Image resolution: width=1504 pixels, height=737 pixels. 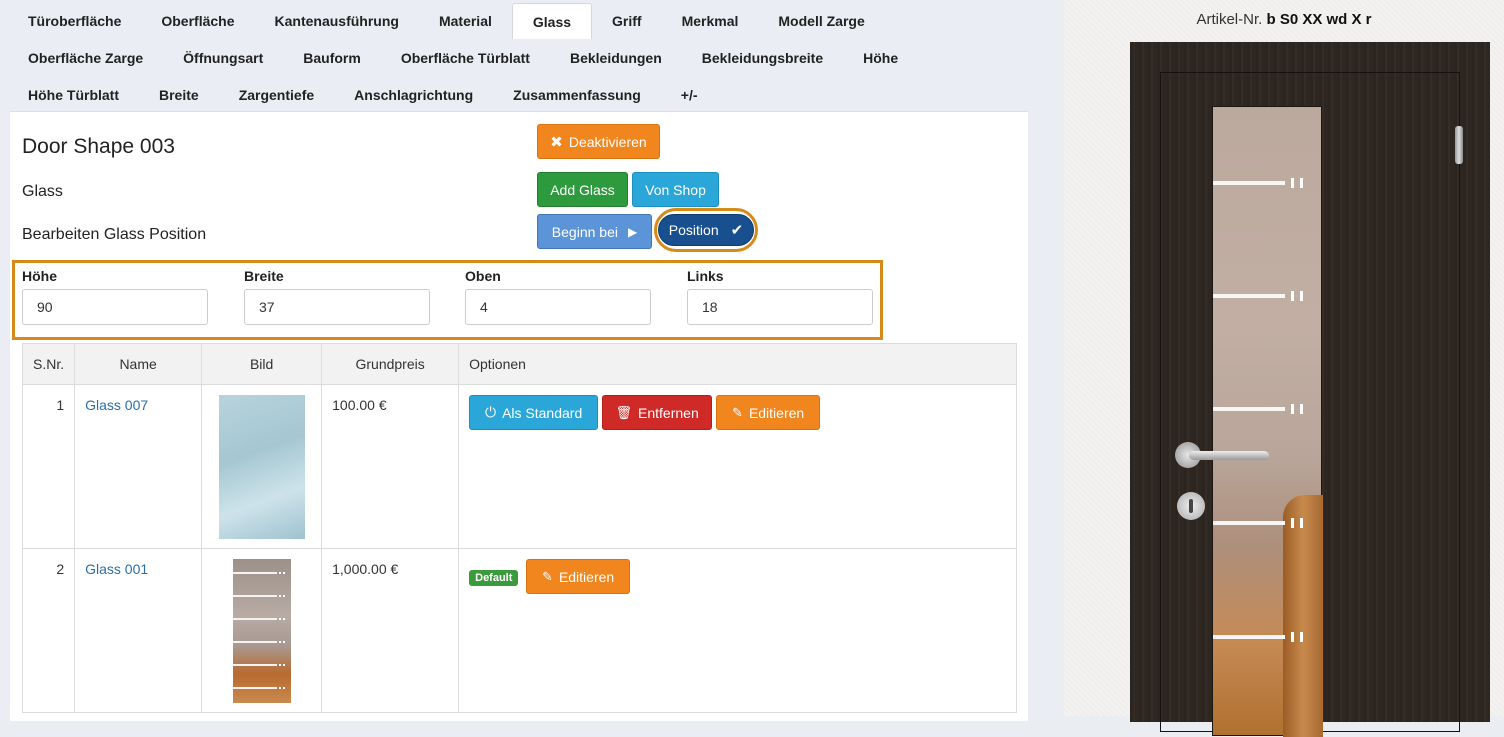 What do you see at coordinates (738, 466) in the screenshot?
I see `row-options: ⏻ Als Standard 🗑 Entfernen ✎ Editieren` at bounding box center [738, 466].